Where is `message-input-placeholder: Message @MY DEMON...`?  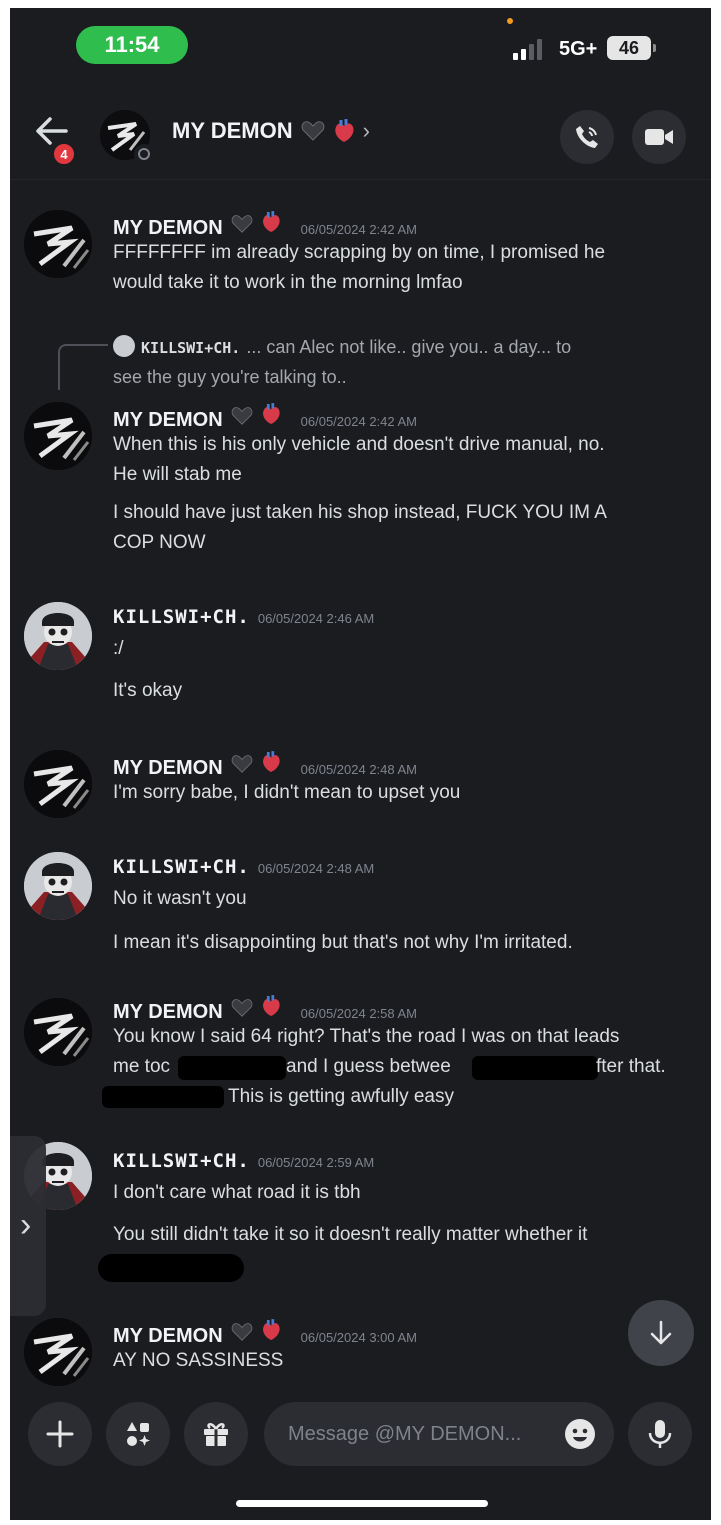 message-input-placeholder: Message @MY DEMON... is located at coordinates (405, 1433).